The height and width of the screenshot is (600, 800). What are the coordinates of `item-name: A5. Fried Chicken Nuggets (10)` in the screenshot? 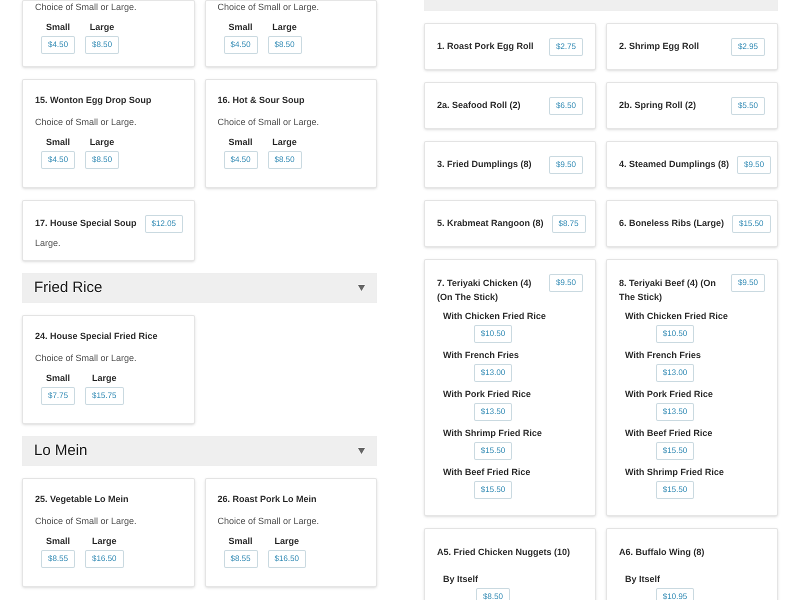 It's located at (503, 552).